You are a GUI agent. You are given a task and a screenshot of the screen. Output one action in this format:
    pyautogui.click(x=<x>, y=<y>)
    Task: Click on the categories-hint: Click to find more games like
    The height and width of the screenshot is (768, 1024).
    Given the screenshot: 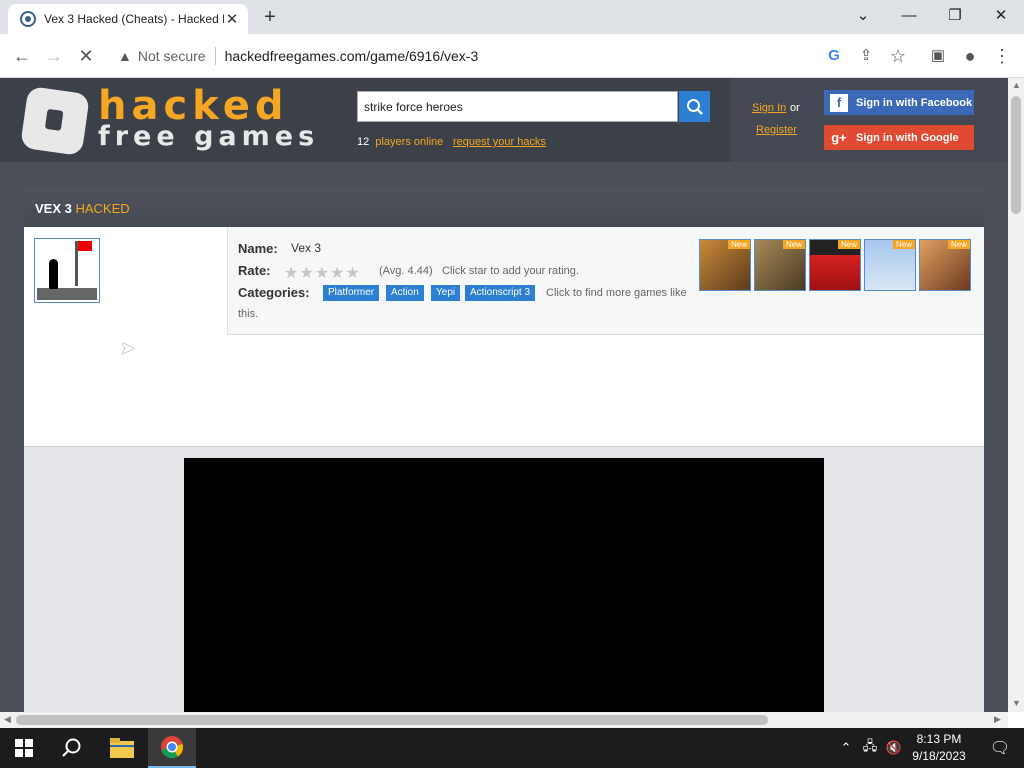 What is the action you would take?
    pyautogui.click(x=616, y=293)
    